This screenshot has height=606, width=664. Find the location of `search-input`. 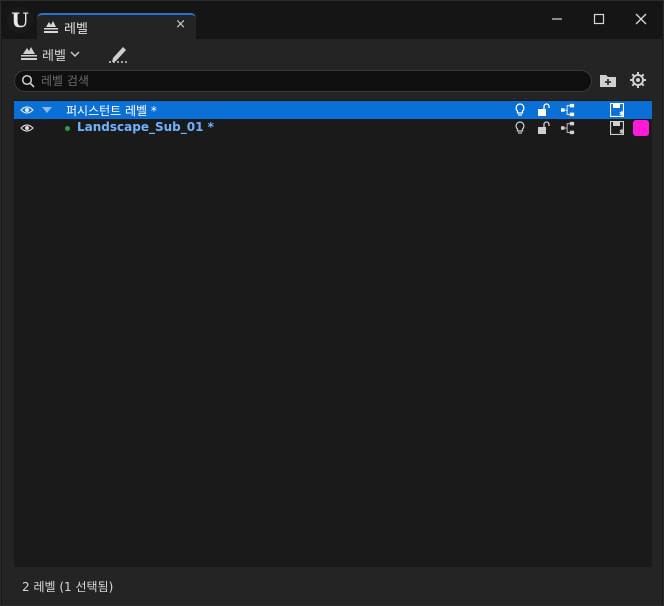

search-input is located at coordinates (311, 81).